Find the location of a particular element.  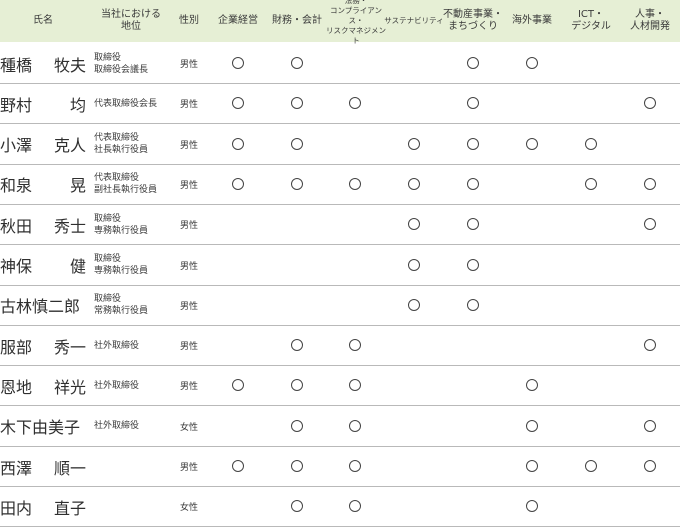

table-row: 恩地 祥光 社外取締役 男性 is located at coordinates (340, 386).